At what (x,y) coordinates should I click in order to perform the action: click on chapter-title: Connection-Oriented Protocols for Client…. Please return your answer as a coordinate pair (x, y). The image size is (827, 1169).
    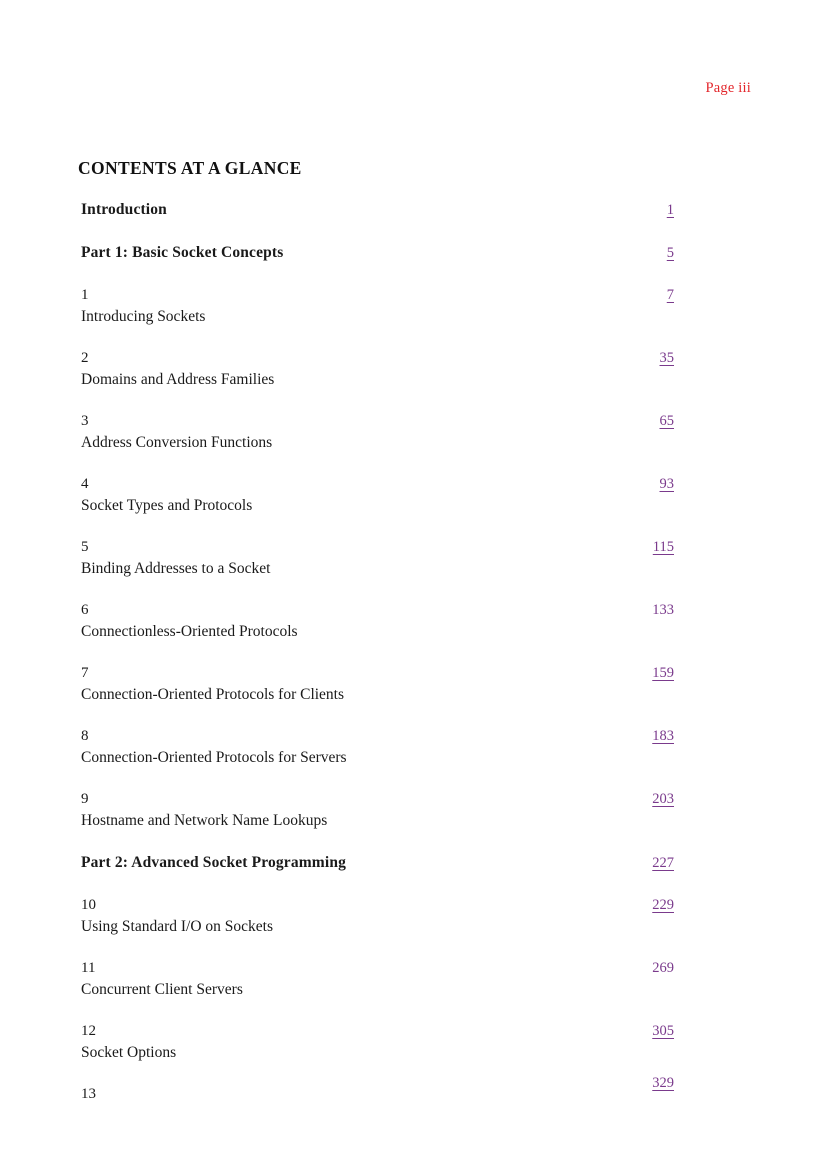
    Looking at the image, I should click on (213, 694).